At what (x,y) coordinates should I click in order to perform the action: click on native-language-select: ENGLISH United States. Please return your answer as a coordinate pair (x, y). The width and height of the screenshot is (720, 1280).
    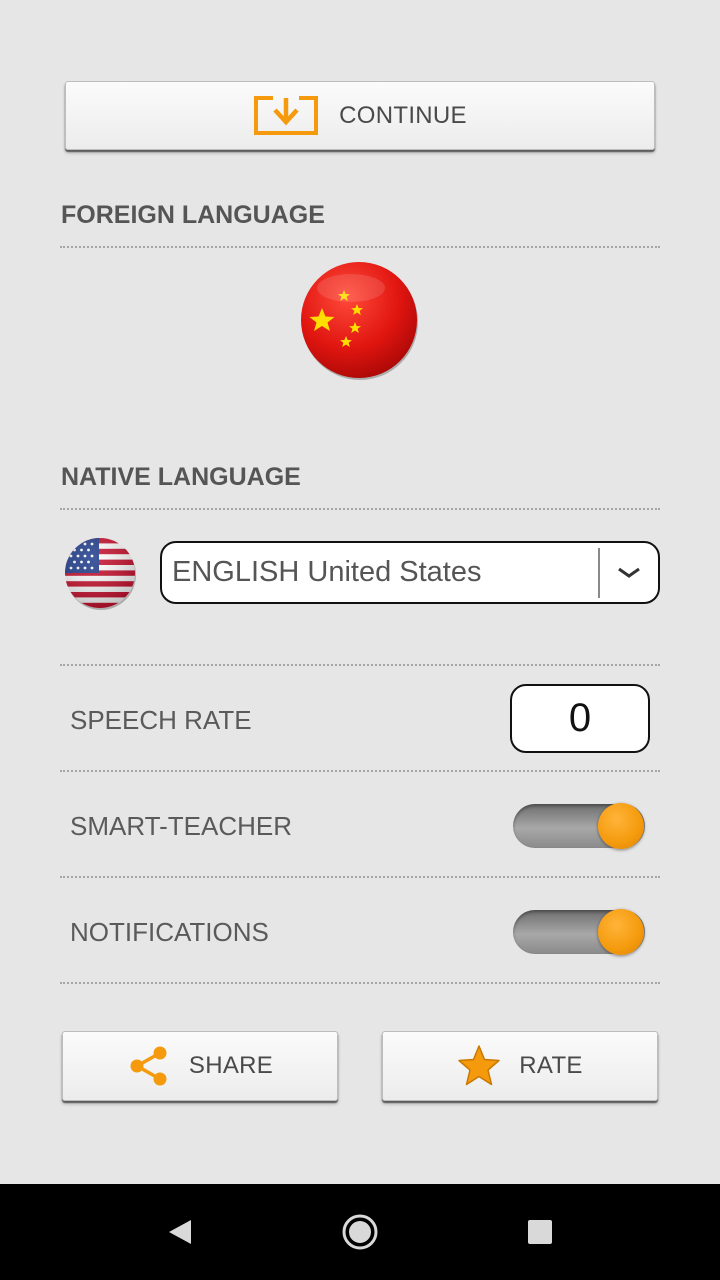
    Looking at the image, I should click on (410, 572).